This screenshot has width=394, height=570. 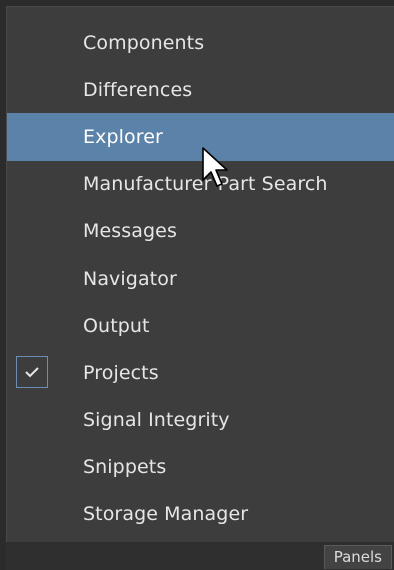 I want to click on menu-item-explorer: Explorer, so click(x=200, y=137).